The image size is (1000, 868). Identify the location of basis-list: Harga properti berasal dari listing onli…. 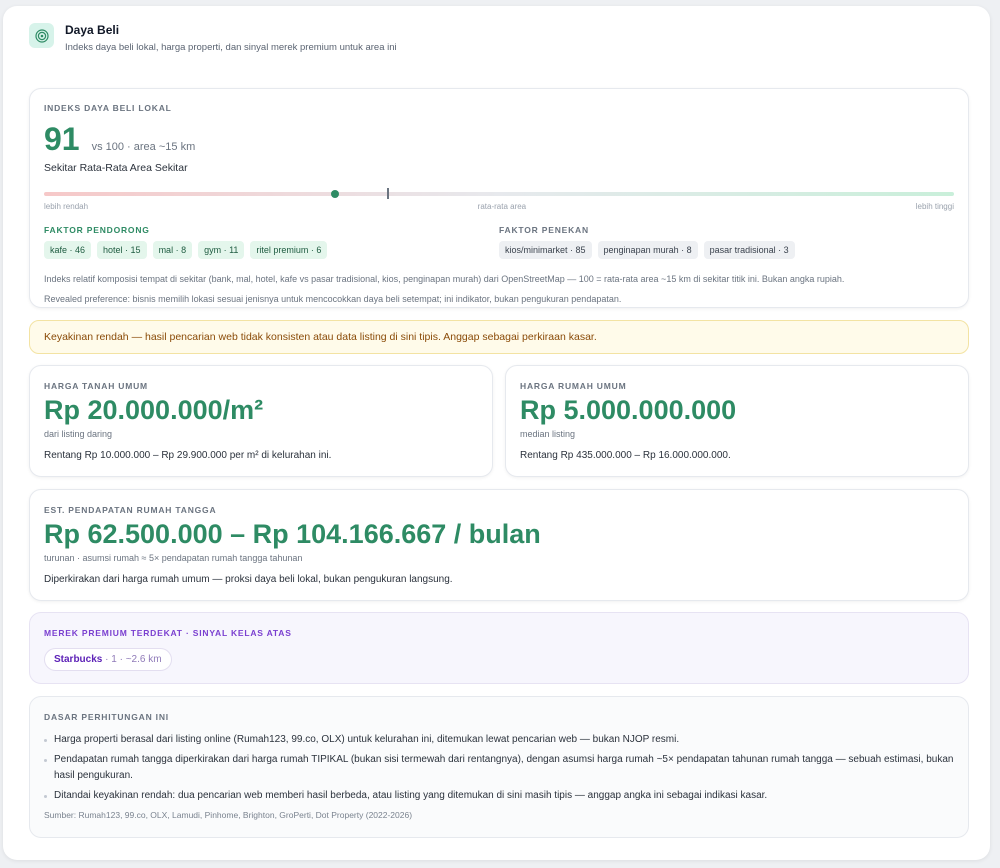
(499, 768).